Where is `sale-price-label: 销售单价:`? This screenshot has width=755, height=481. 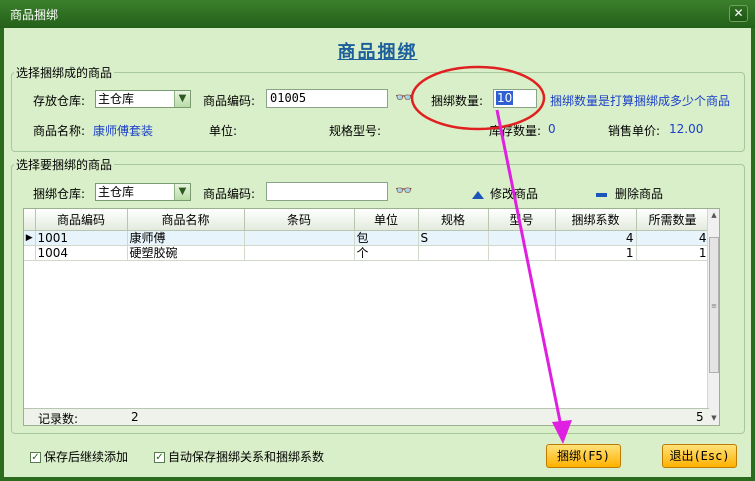
sale-price-label: 销售单价: is located at coordinates (634, 131).